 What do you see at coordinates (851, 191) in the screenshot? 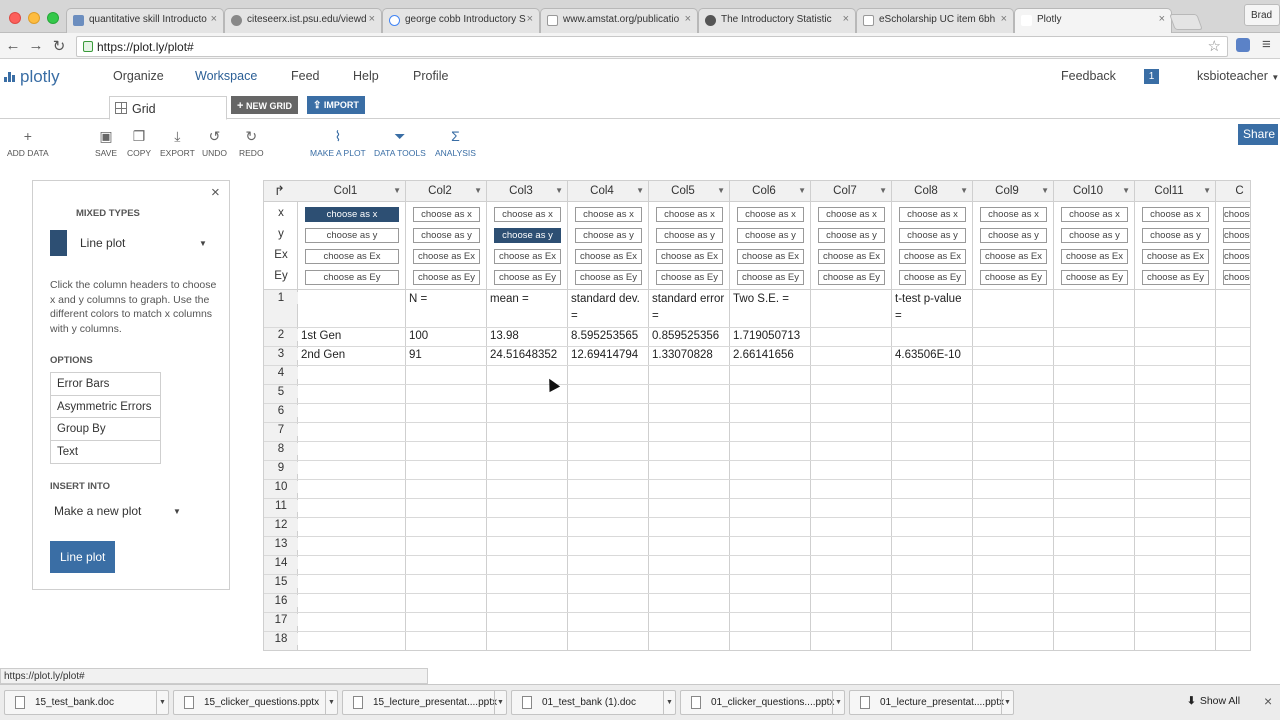
I see `column-header-col7: Col7 ▼` at bounding box center [851, 191].